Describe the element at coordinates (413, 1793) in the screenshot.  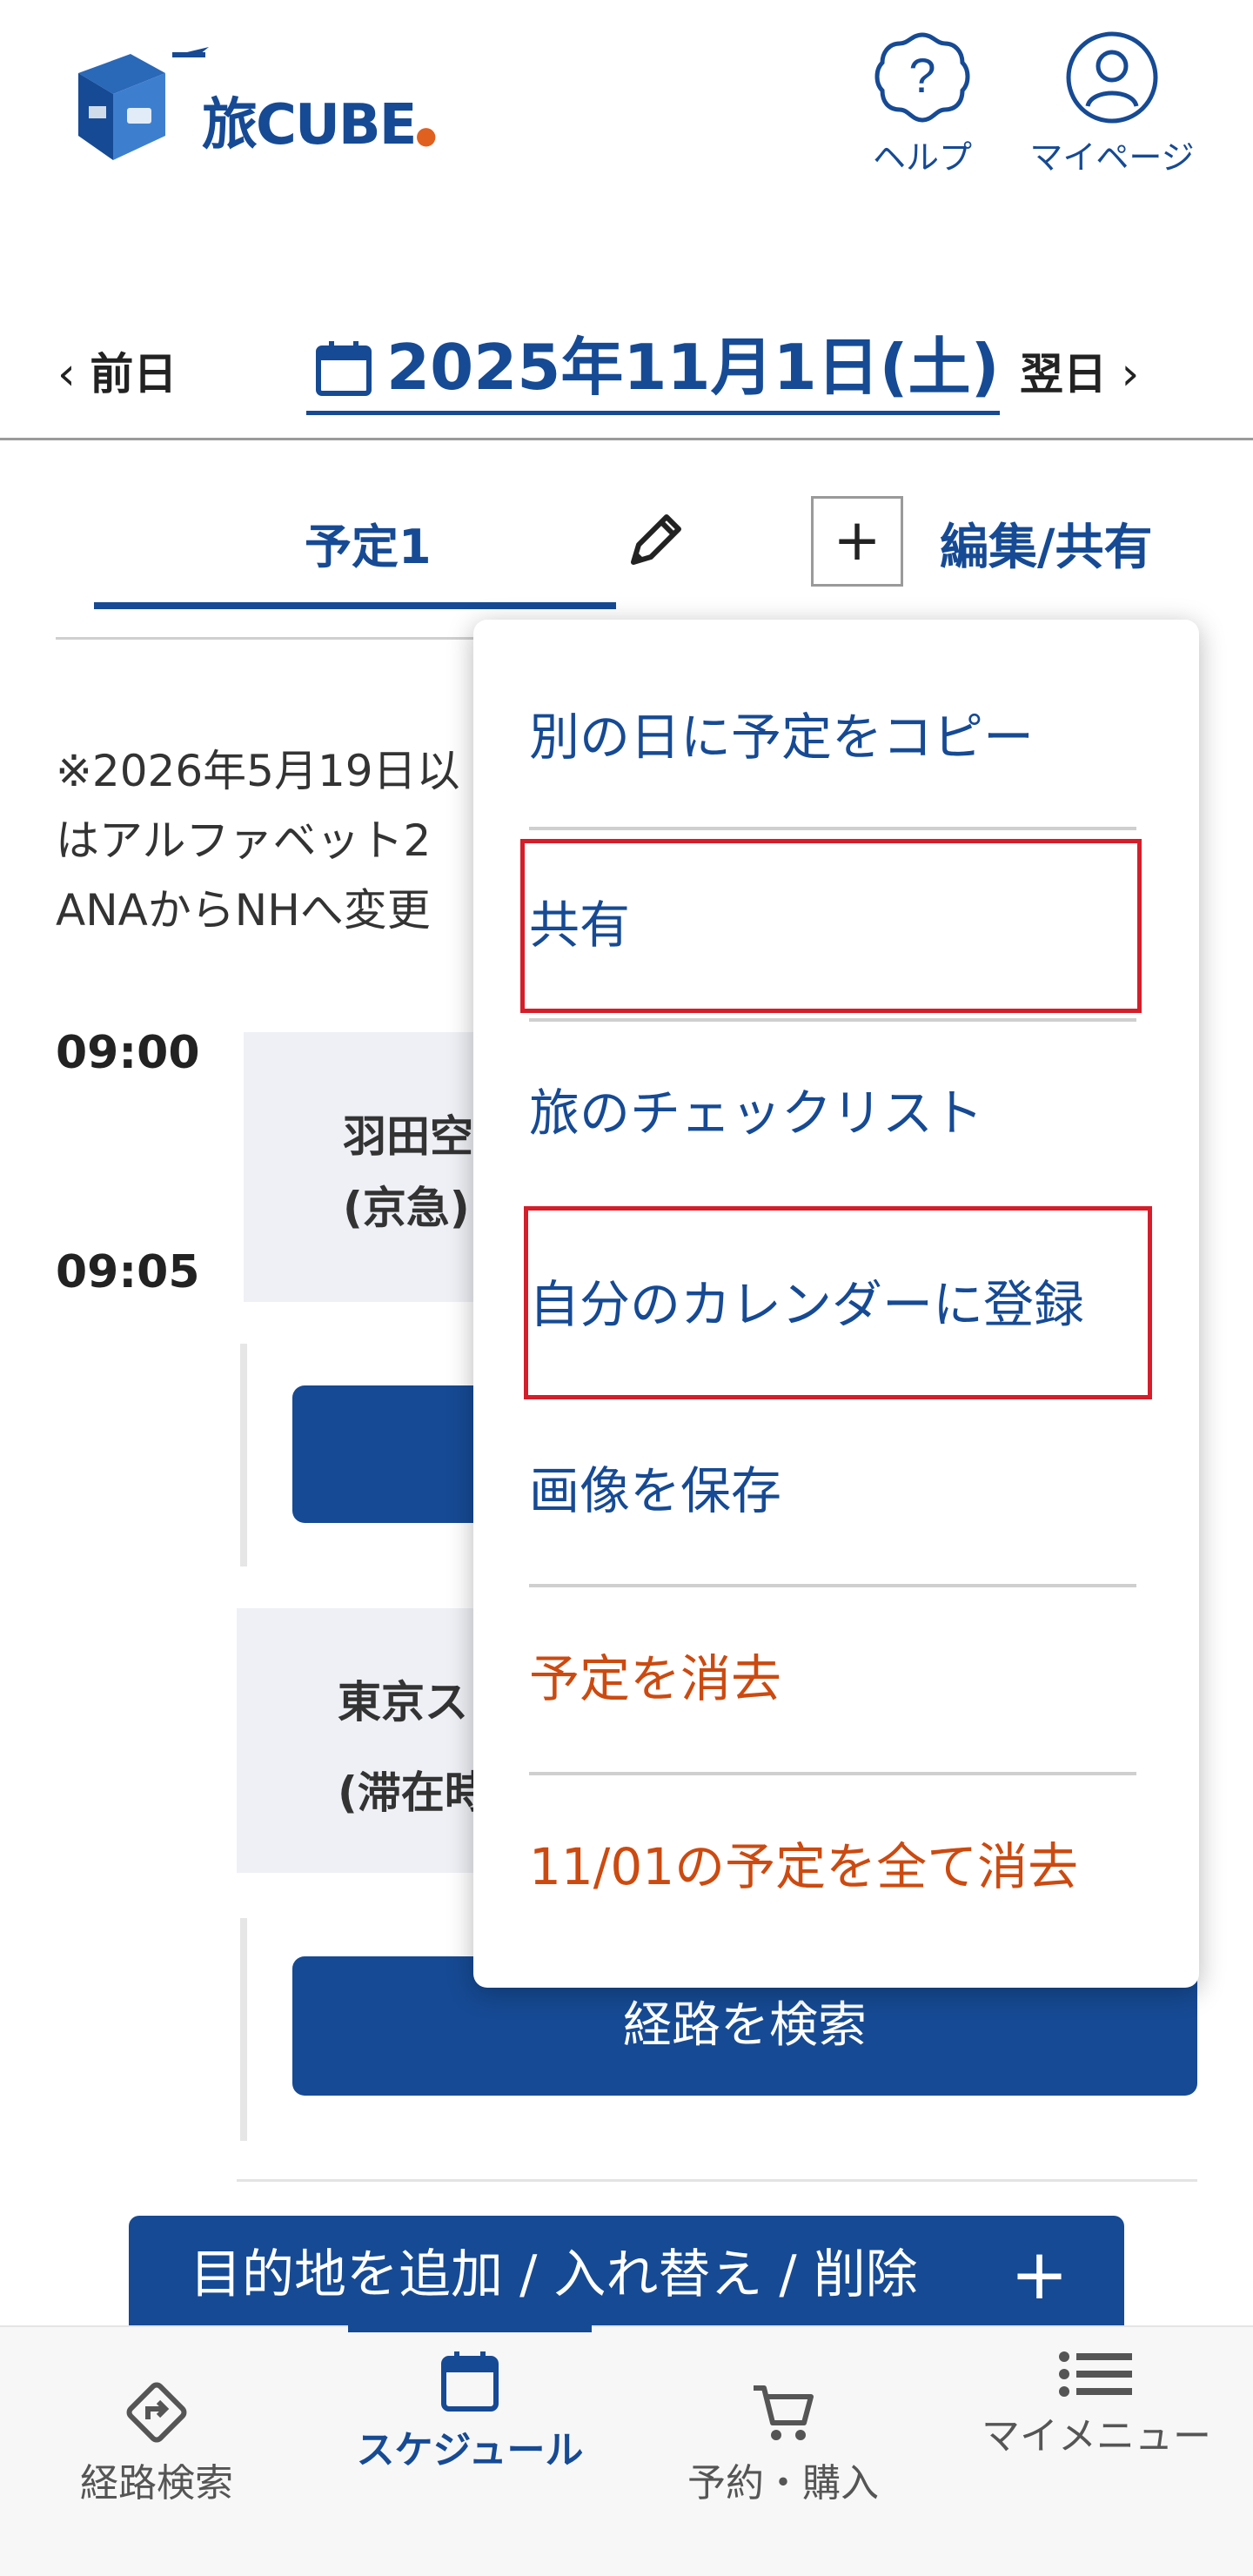
I see `stop-detail: (滞在時` at that location.